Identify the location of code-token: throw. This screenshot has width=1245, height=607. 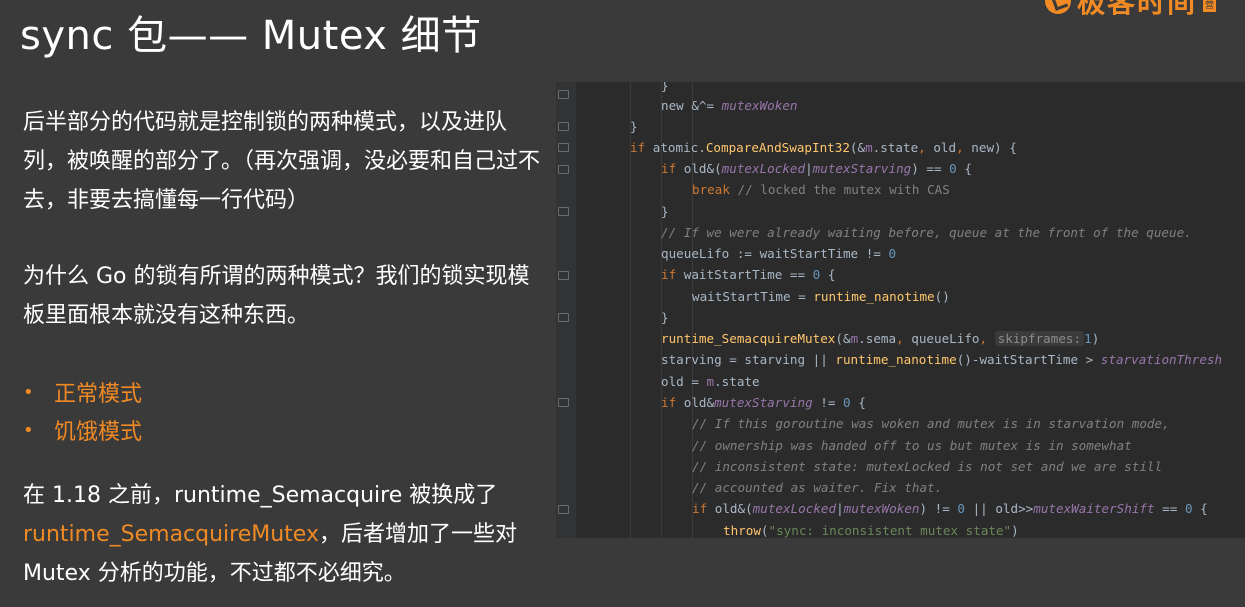
(742, 530).